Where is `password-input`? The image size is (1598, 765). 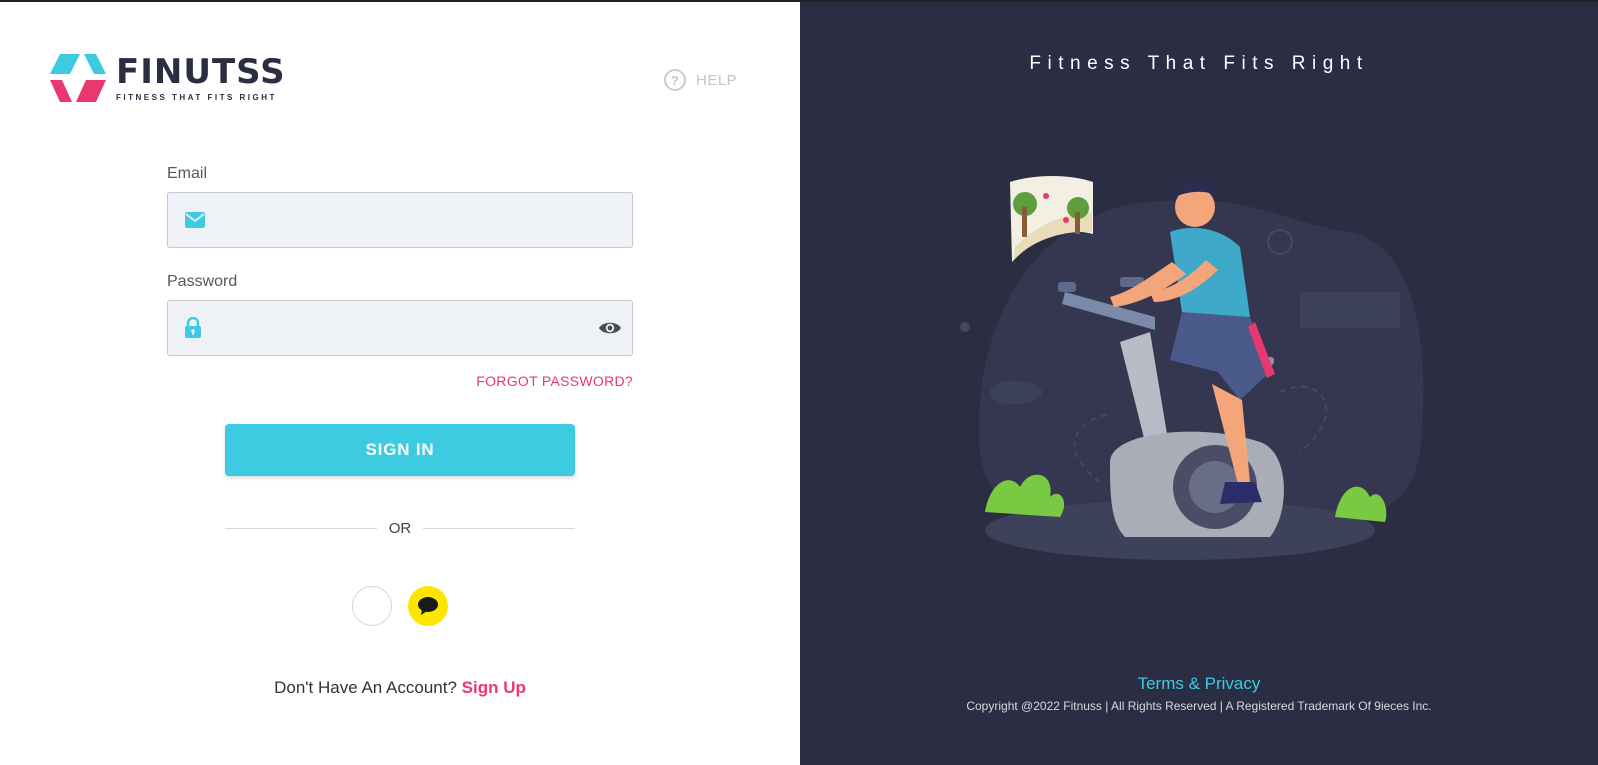 password-input is located at coordinates (400, 328).